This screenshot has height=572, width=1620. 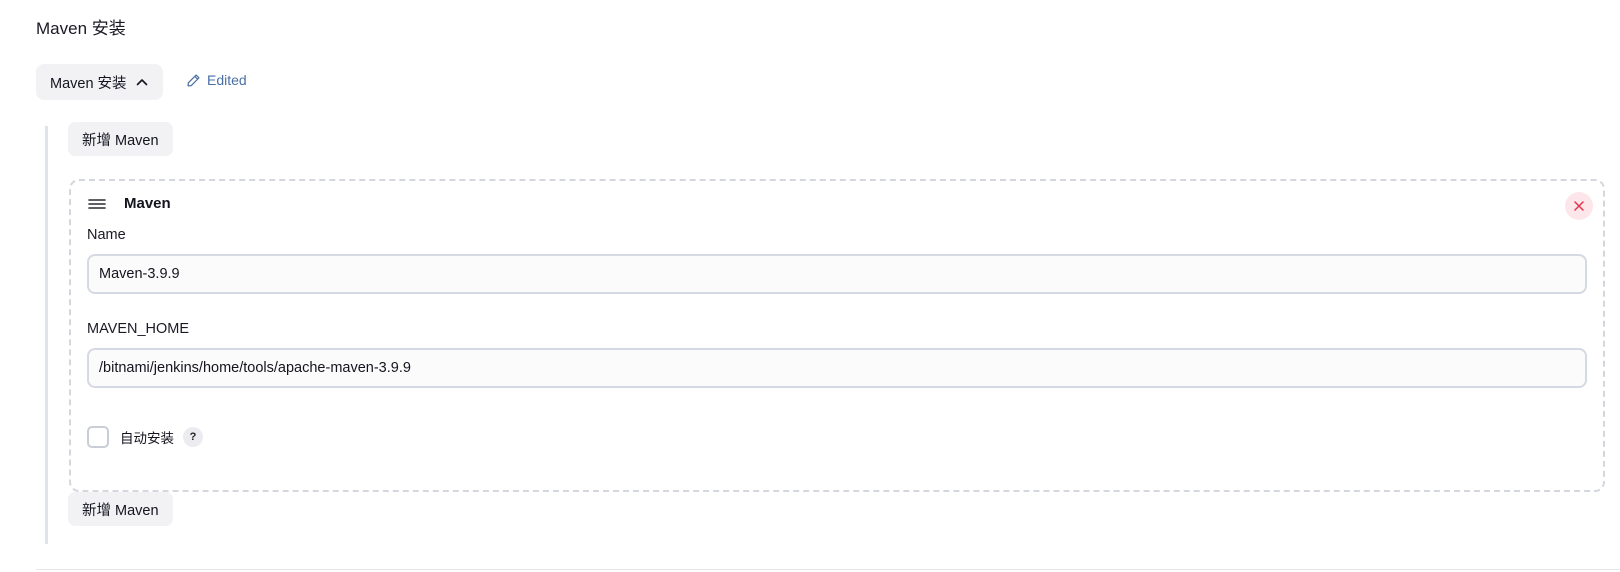 I want to click on edited-label: Edited, so click(x=227, y=80).